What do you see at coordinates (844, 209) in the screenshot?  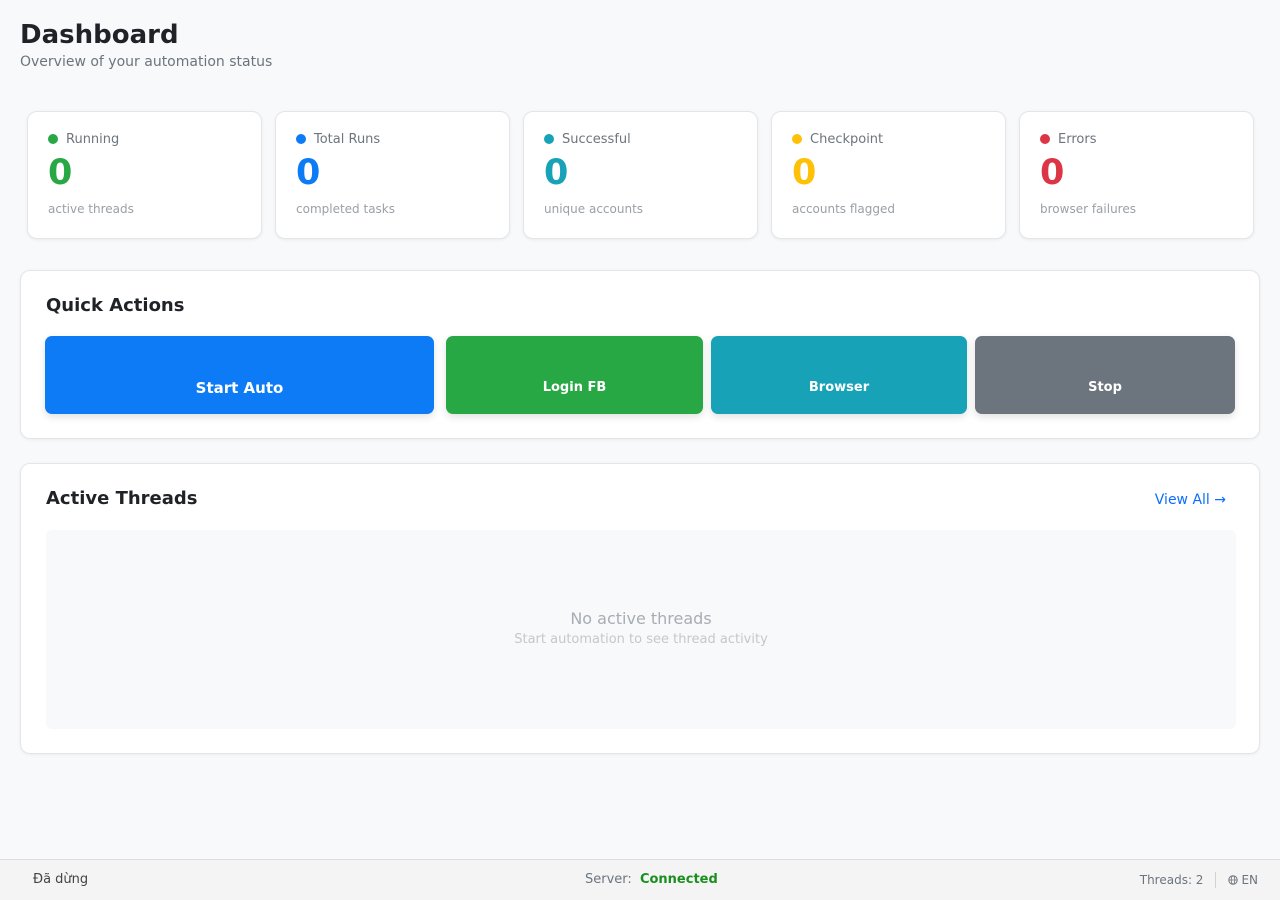 I see `stat-desc: accounts flagged` at bounding box center [844, 209].